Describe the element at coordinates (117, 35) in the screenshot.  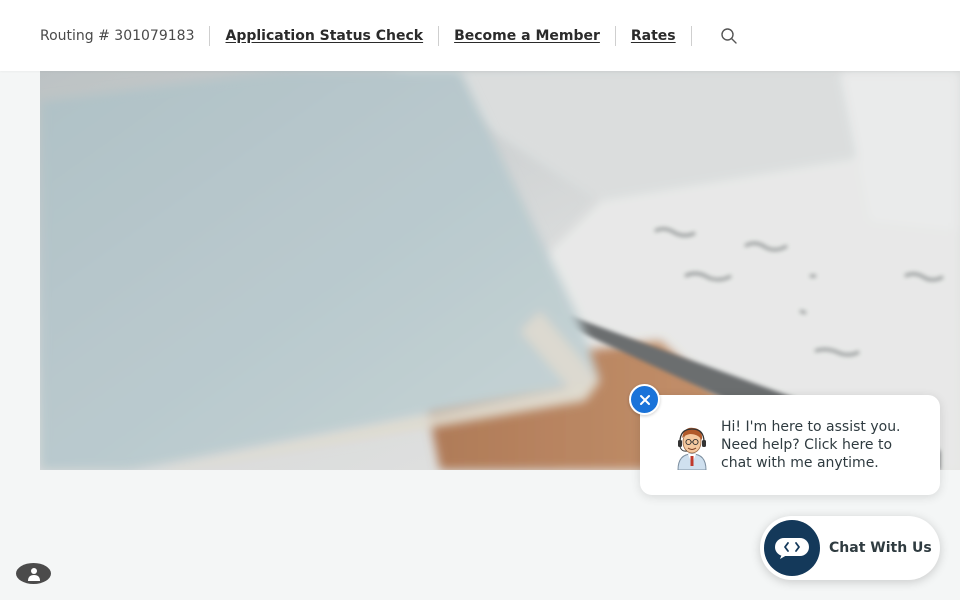
I see `routing-number: Routing # 301079183` at that location.